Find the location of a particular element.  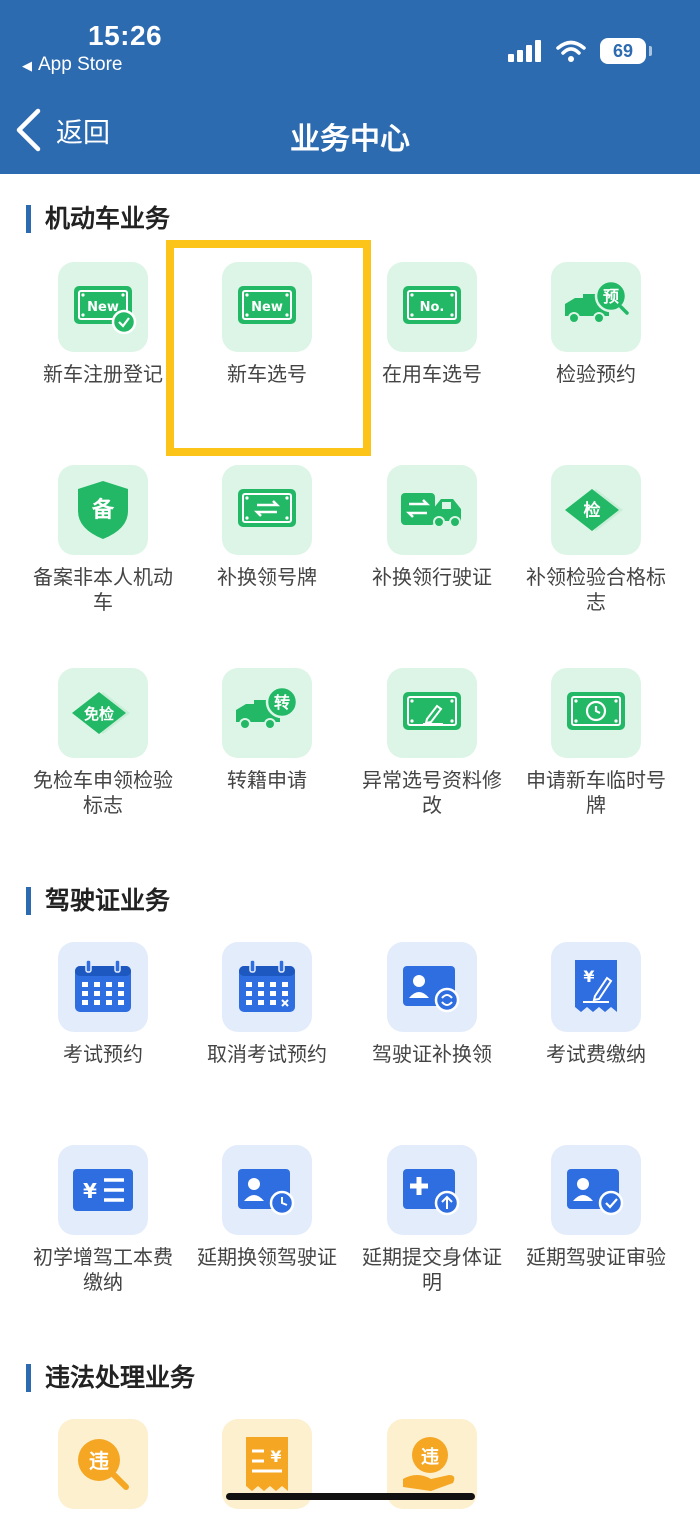

shield-record-icon: 备 is located at coordinates (103, 510).